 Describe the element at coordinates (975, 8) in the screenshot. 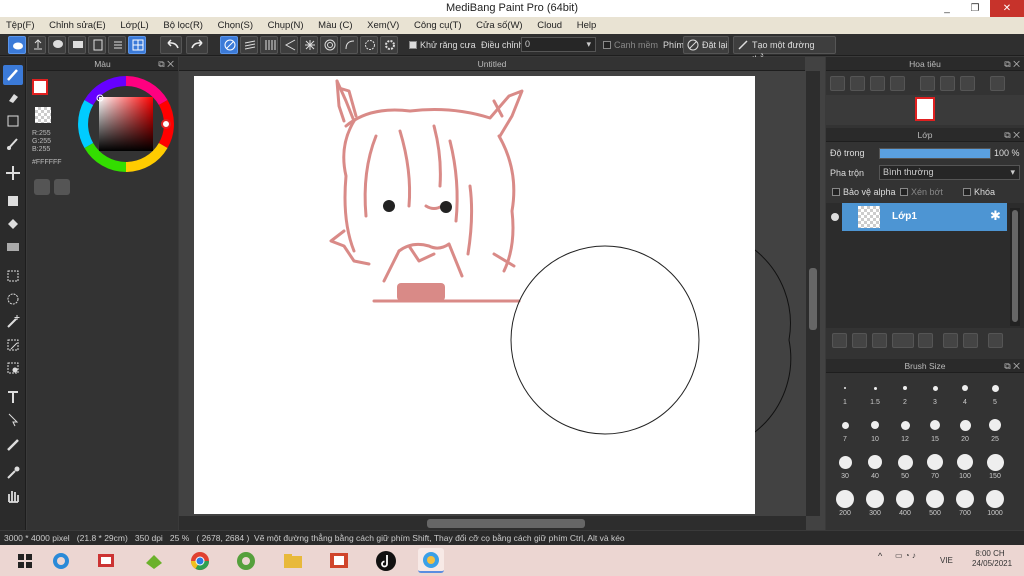

I see `maximize-button: ❐` at that location.